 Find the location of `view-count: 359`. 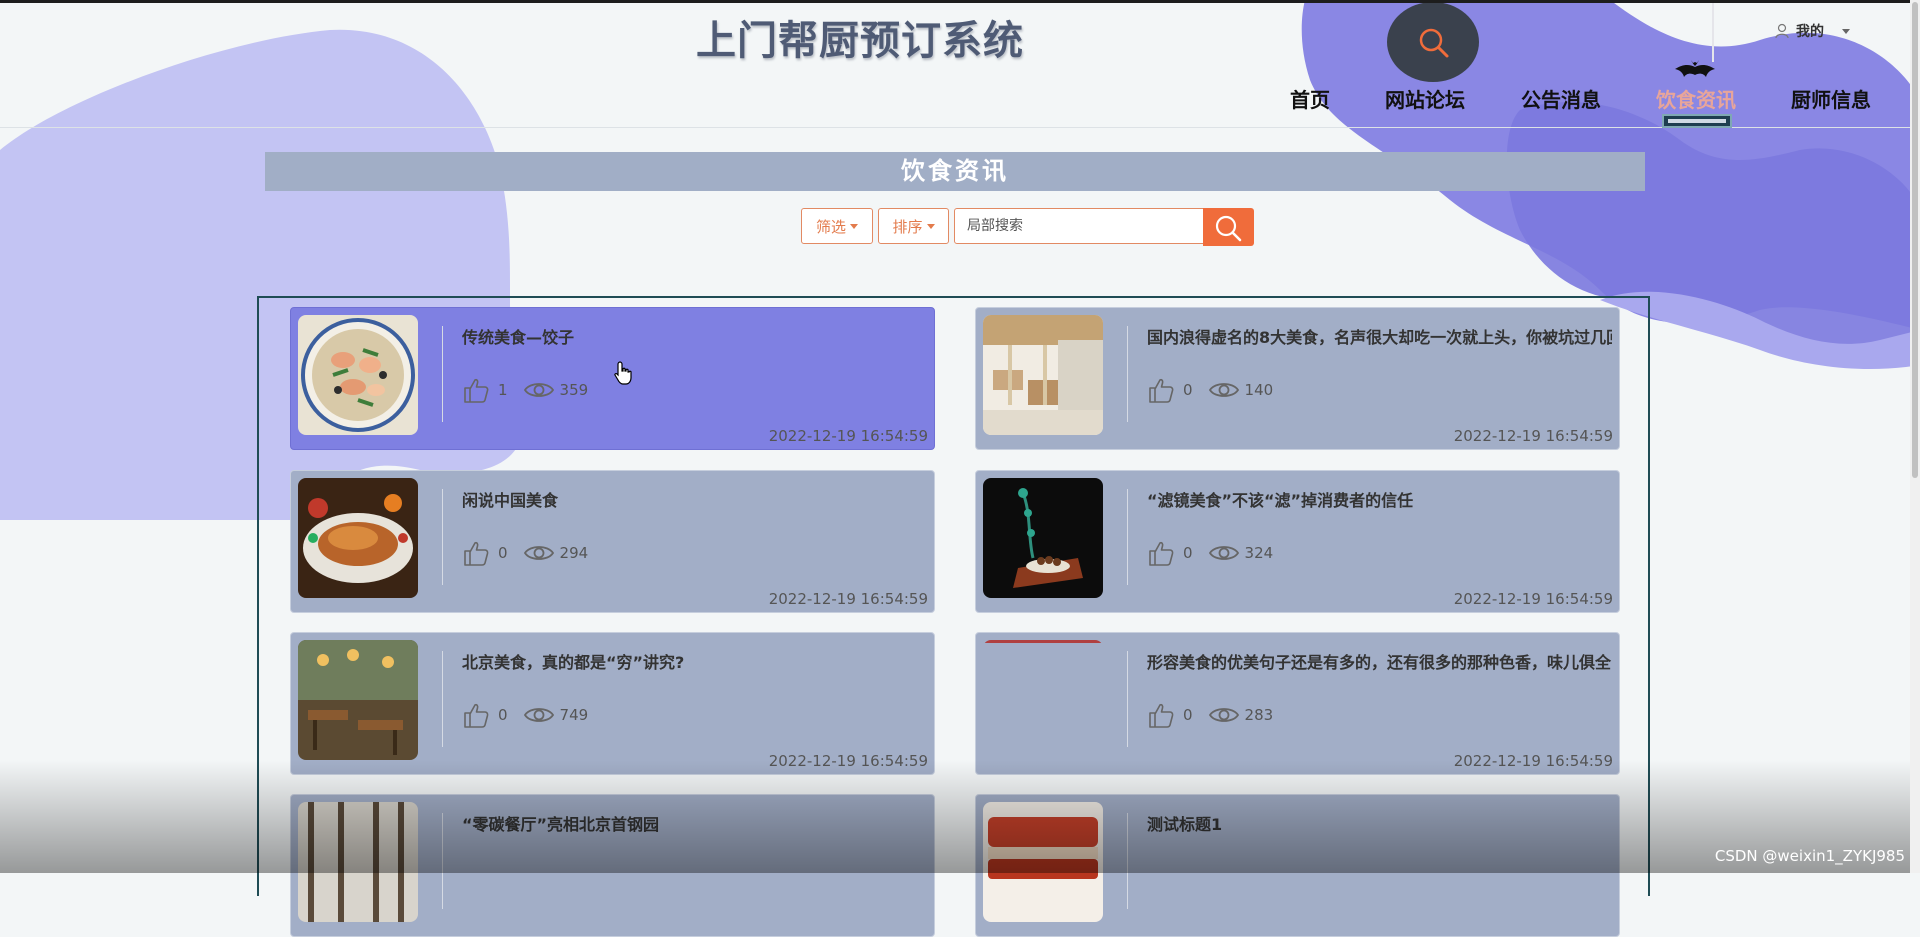

view-count: 359 is located at coordinates (574, 390).